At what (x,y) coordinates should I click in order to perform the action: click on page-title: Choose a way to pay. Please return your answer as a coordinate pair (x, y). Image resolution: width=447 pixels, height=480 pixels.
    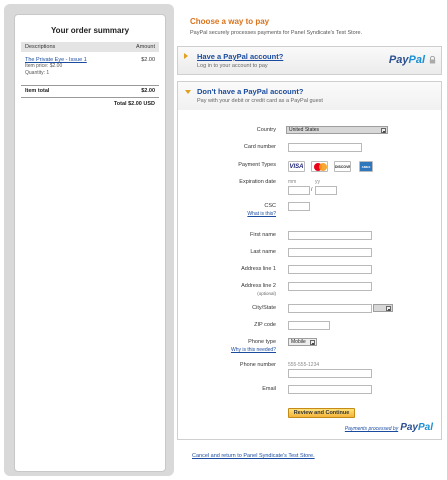
    Looking at the image, I should click on (230, 21).